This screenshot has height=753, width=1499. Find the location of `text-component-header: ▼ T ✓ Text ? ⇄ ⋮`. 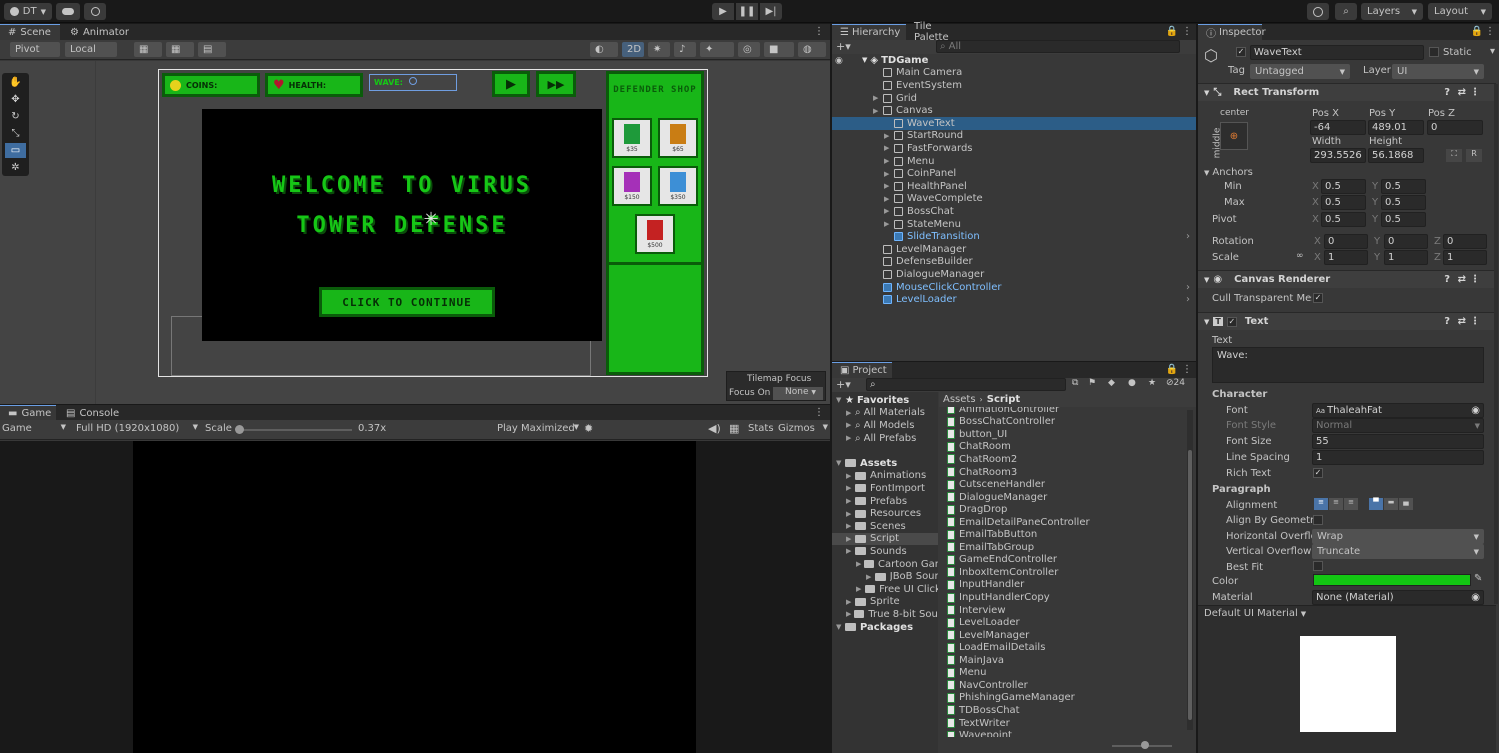

text-component-header: ▼ T ✓ Text ? ⇄ ⋮ is located at coordinates (1347, 321).